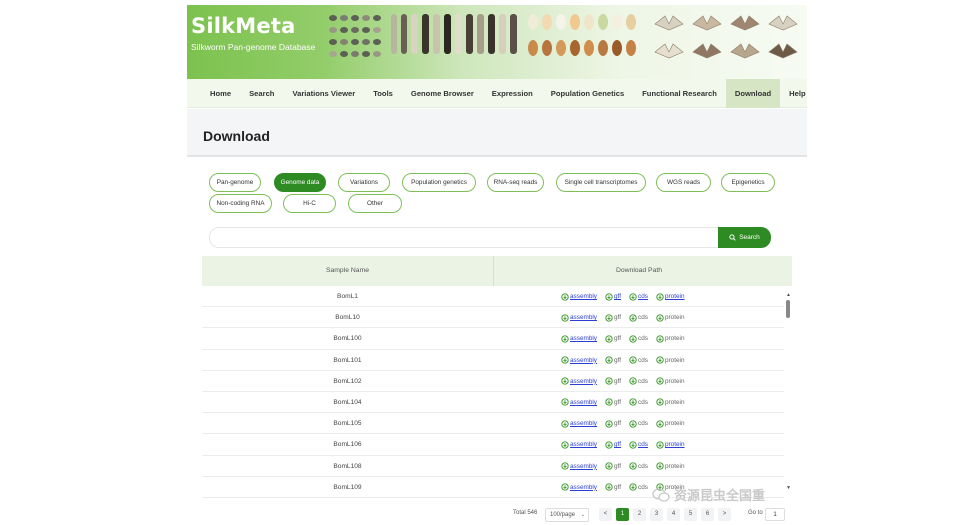 The image size is (972, 525). What do you see at coordinates (627, 338) in the screenshot?
I see `download-links-cell: assembly gff cds protein` at bounding box center [627, 338].